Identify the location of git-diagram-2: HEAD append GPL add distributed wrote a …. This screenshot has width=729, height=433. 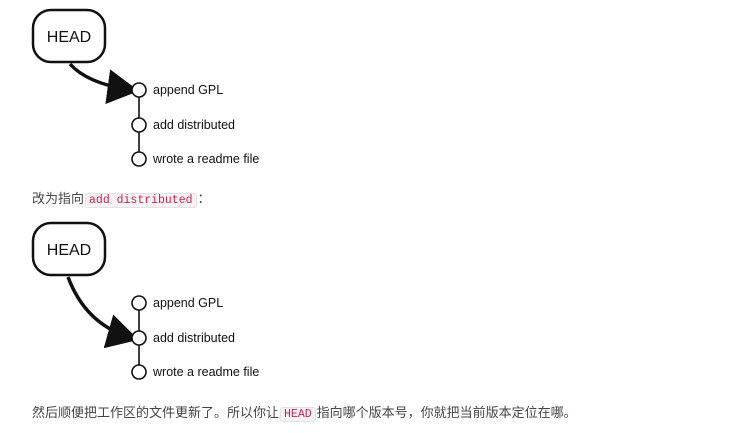
(145, 300).